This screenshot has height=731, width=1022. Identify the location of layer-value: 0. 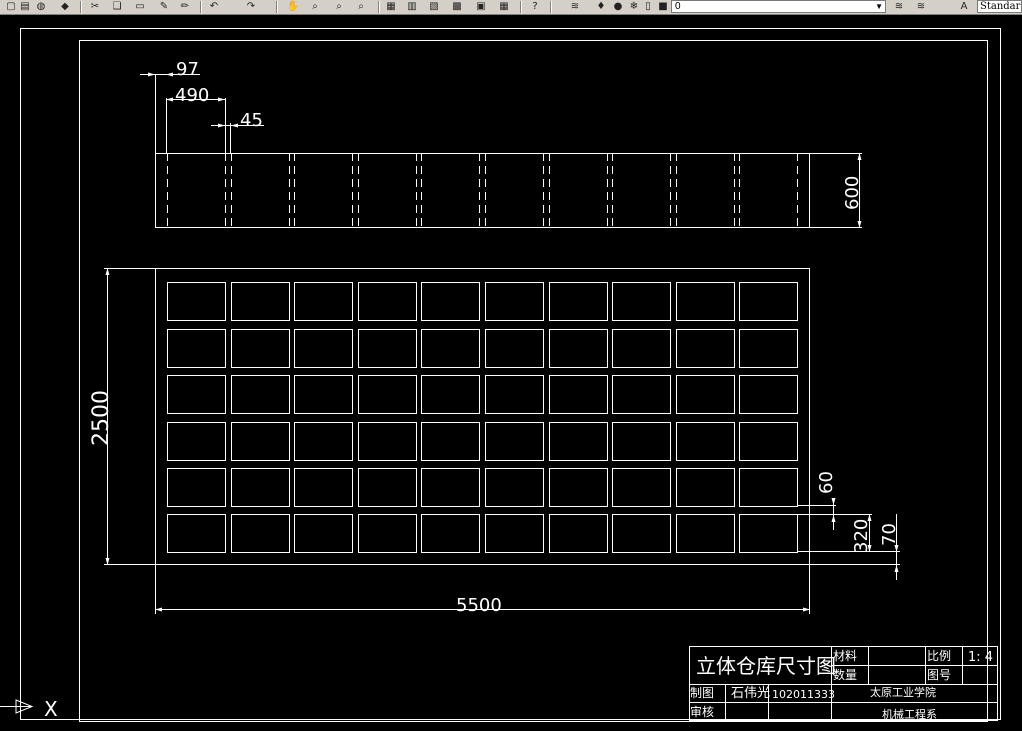
(678, 6).